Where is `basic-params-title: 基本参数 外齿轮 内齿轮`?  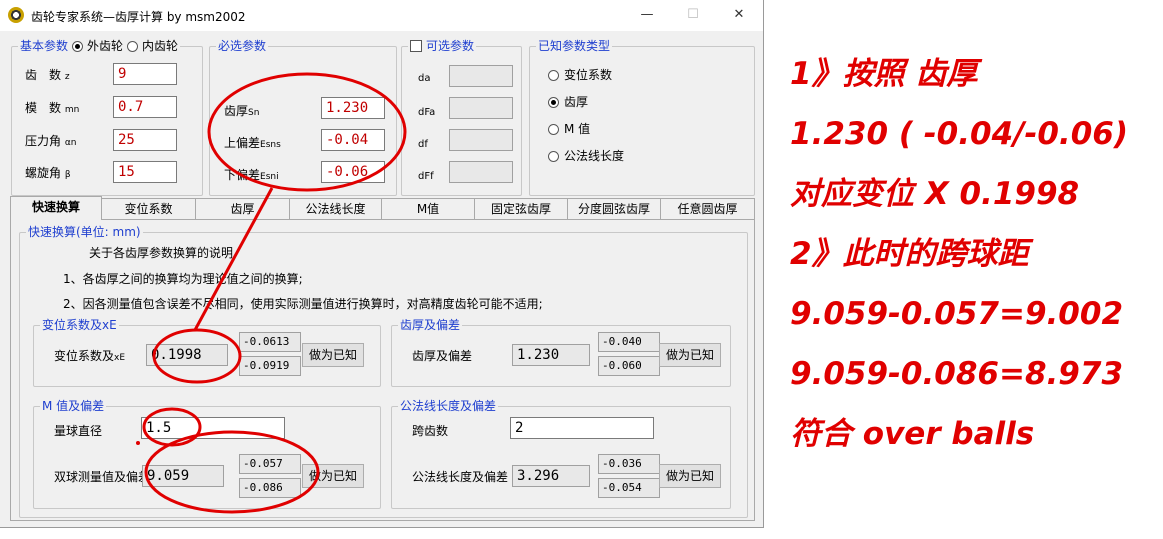
basic-params-title: 基本参数 外齿轮 内齿轮 is located at coordinates (99, 46).